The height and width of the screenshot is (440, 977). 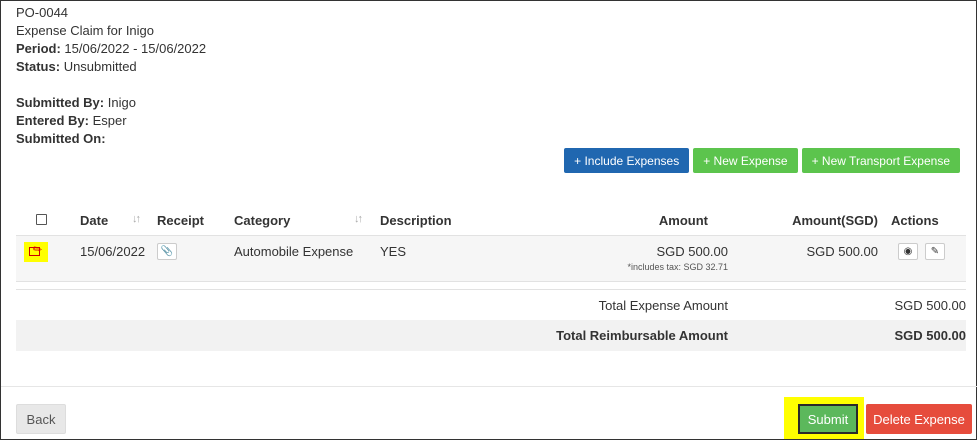 What do you see at coordinates (38, 48) in the screenshot?
I see `period-label: Period:` at bounding box center [38, 48].